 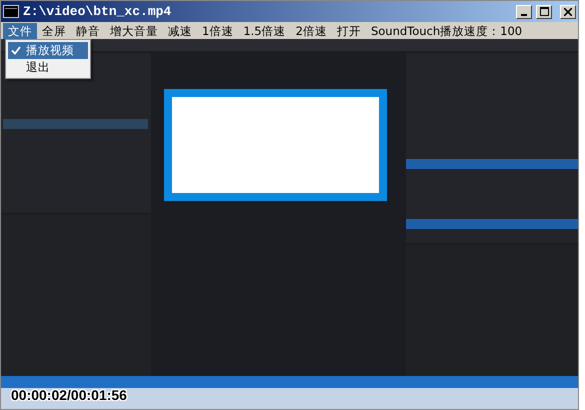 I want to click on app-icon, so click(x=11, y=11).